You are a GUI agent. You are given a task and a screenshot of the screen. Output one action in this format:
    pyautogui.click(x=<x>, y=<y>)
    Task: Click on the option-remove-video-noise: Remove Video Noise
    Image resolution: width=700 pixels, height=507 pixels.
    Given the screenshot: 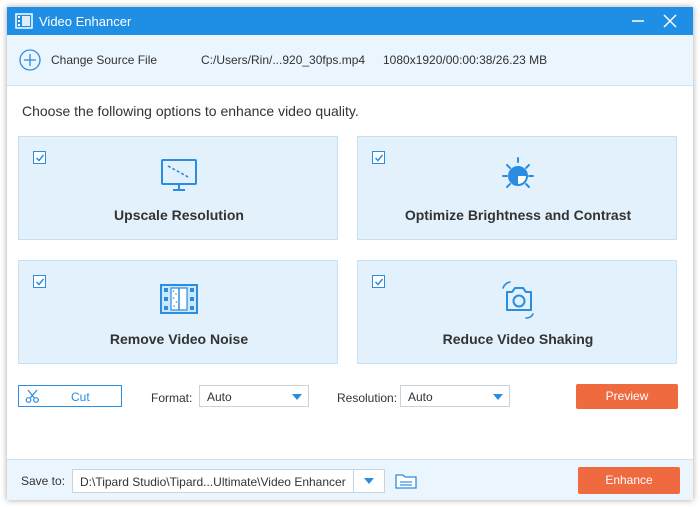 What is the action you would take?
    pyautogui.click(x=178, y=312)
    